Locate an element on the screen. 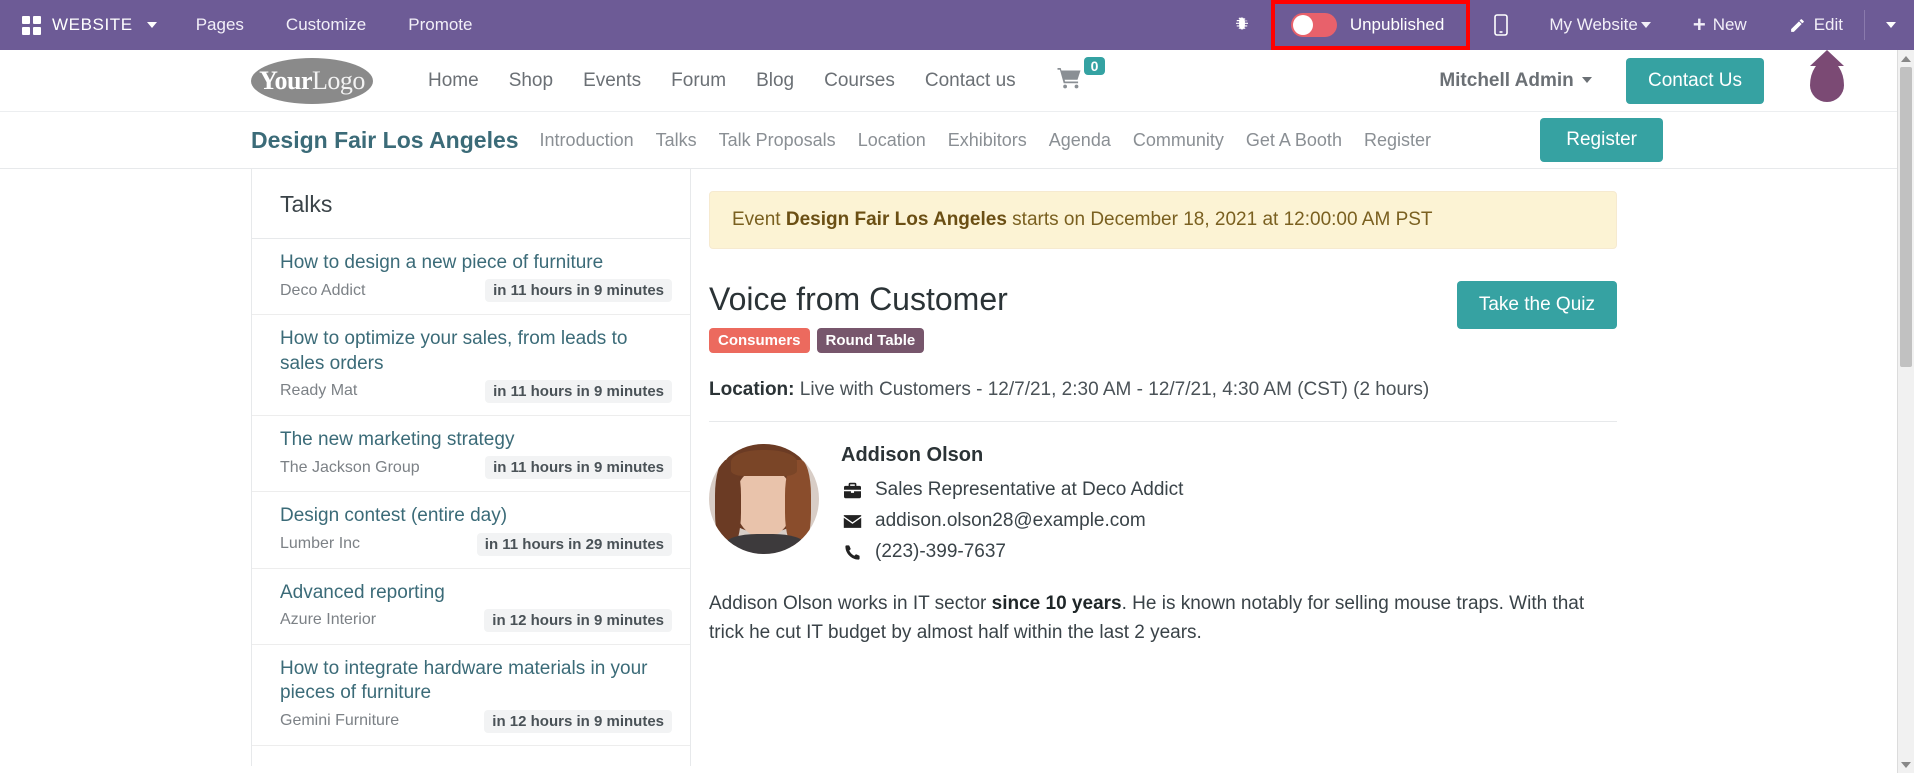  speaker-phone: (223)-399-7637 is located at coordinates (940, 552).